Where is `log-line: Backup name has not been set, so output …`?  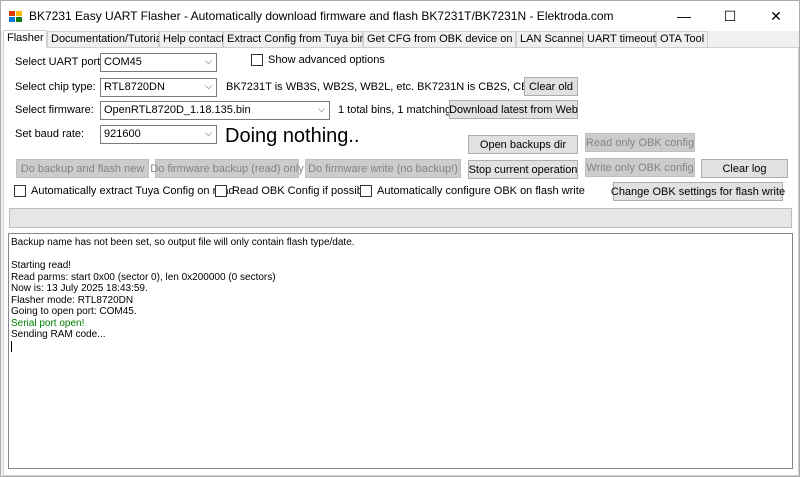
log-line: Backup name has not been set, so output … is located at coordinates (183, 242).